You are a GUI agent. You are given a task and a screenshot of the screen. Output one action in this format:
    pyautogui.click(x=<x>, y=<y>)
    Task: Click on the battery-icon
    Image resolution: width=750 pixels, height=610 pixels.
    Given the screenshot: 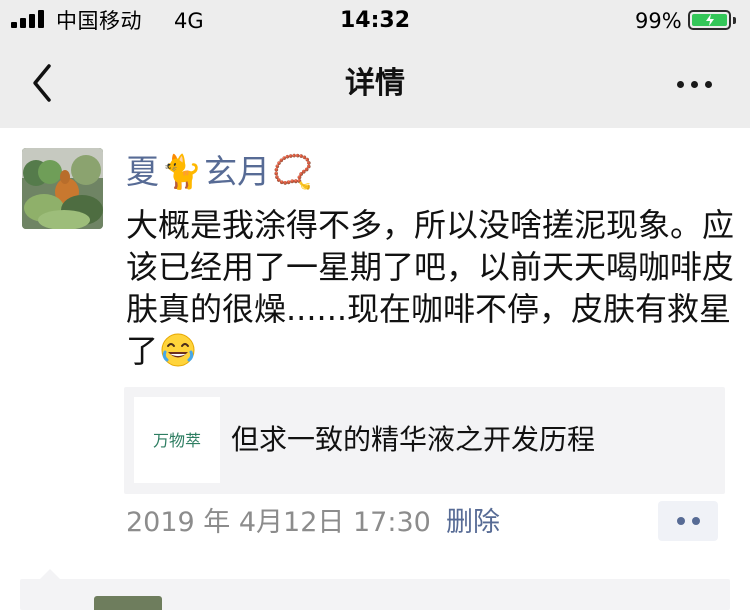 What is the action you would take?
    pyautogui.click(x=709, y=20)
    